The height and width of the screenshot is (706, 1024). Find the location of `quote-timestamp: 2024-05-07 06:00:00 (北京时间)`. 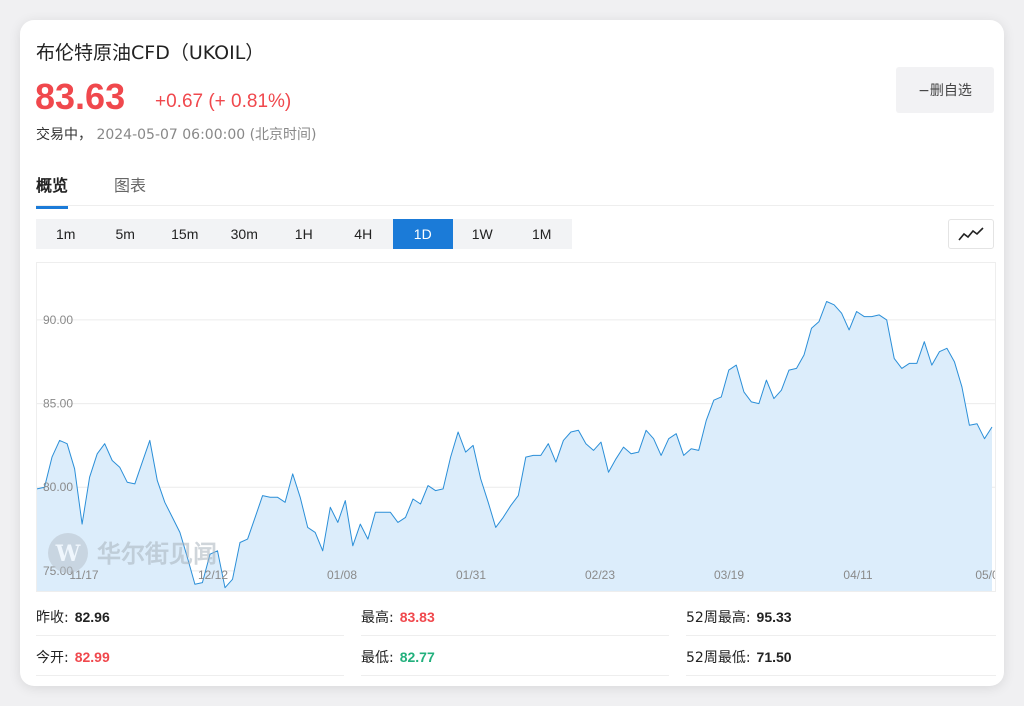

quote-timestamp: 2024-05-07 06:00:00 (北京时间) is located at coordinates (206, 135).